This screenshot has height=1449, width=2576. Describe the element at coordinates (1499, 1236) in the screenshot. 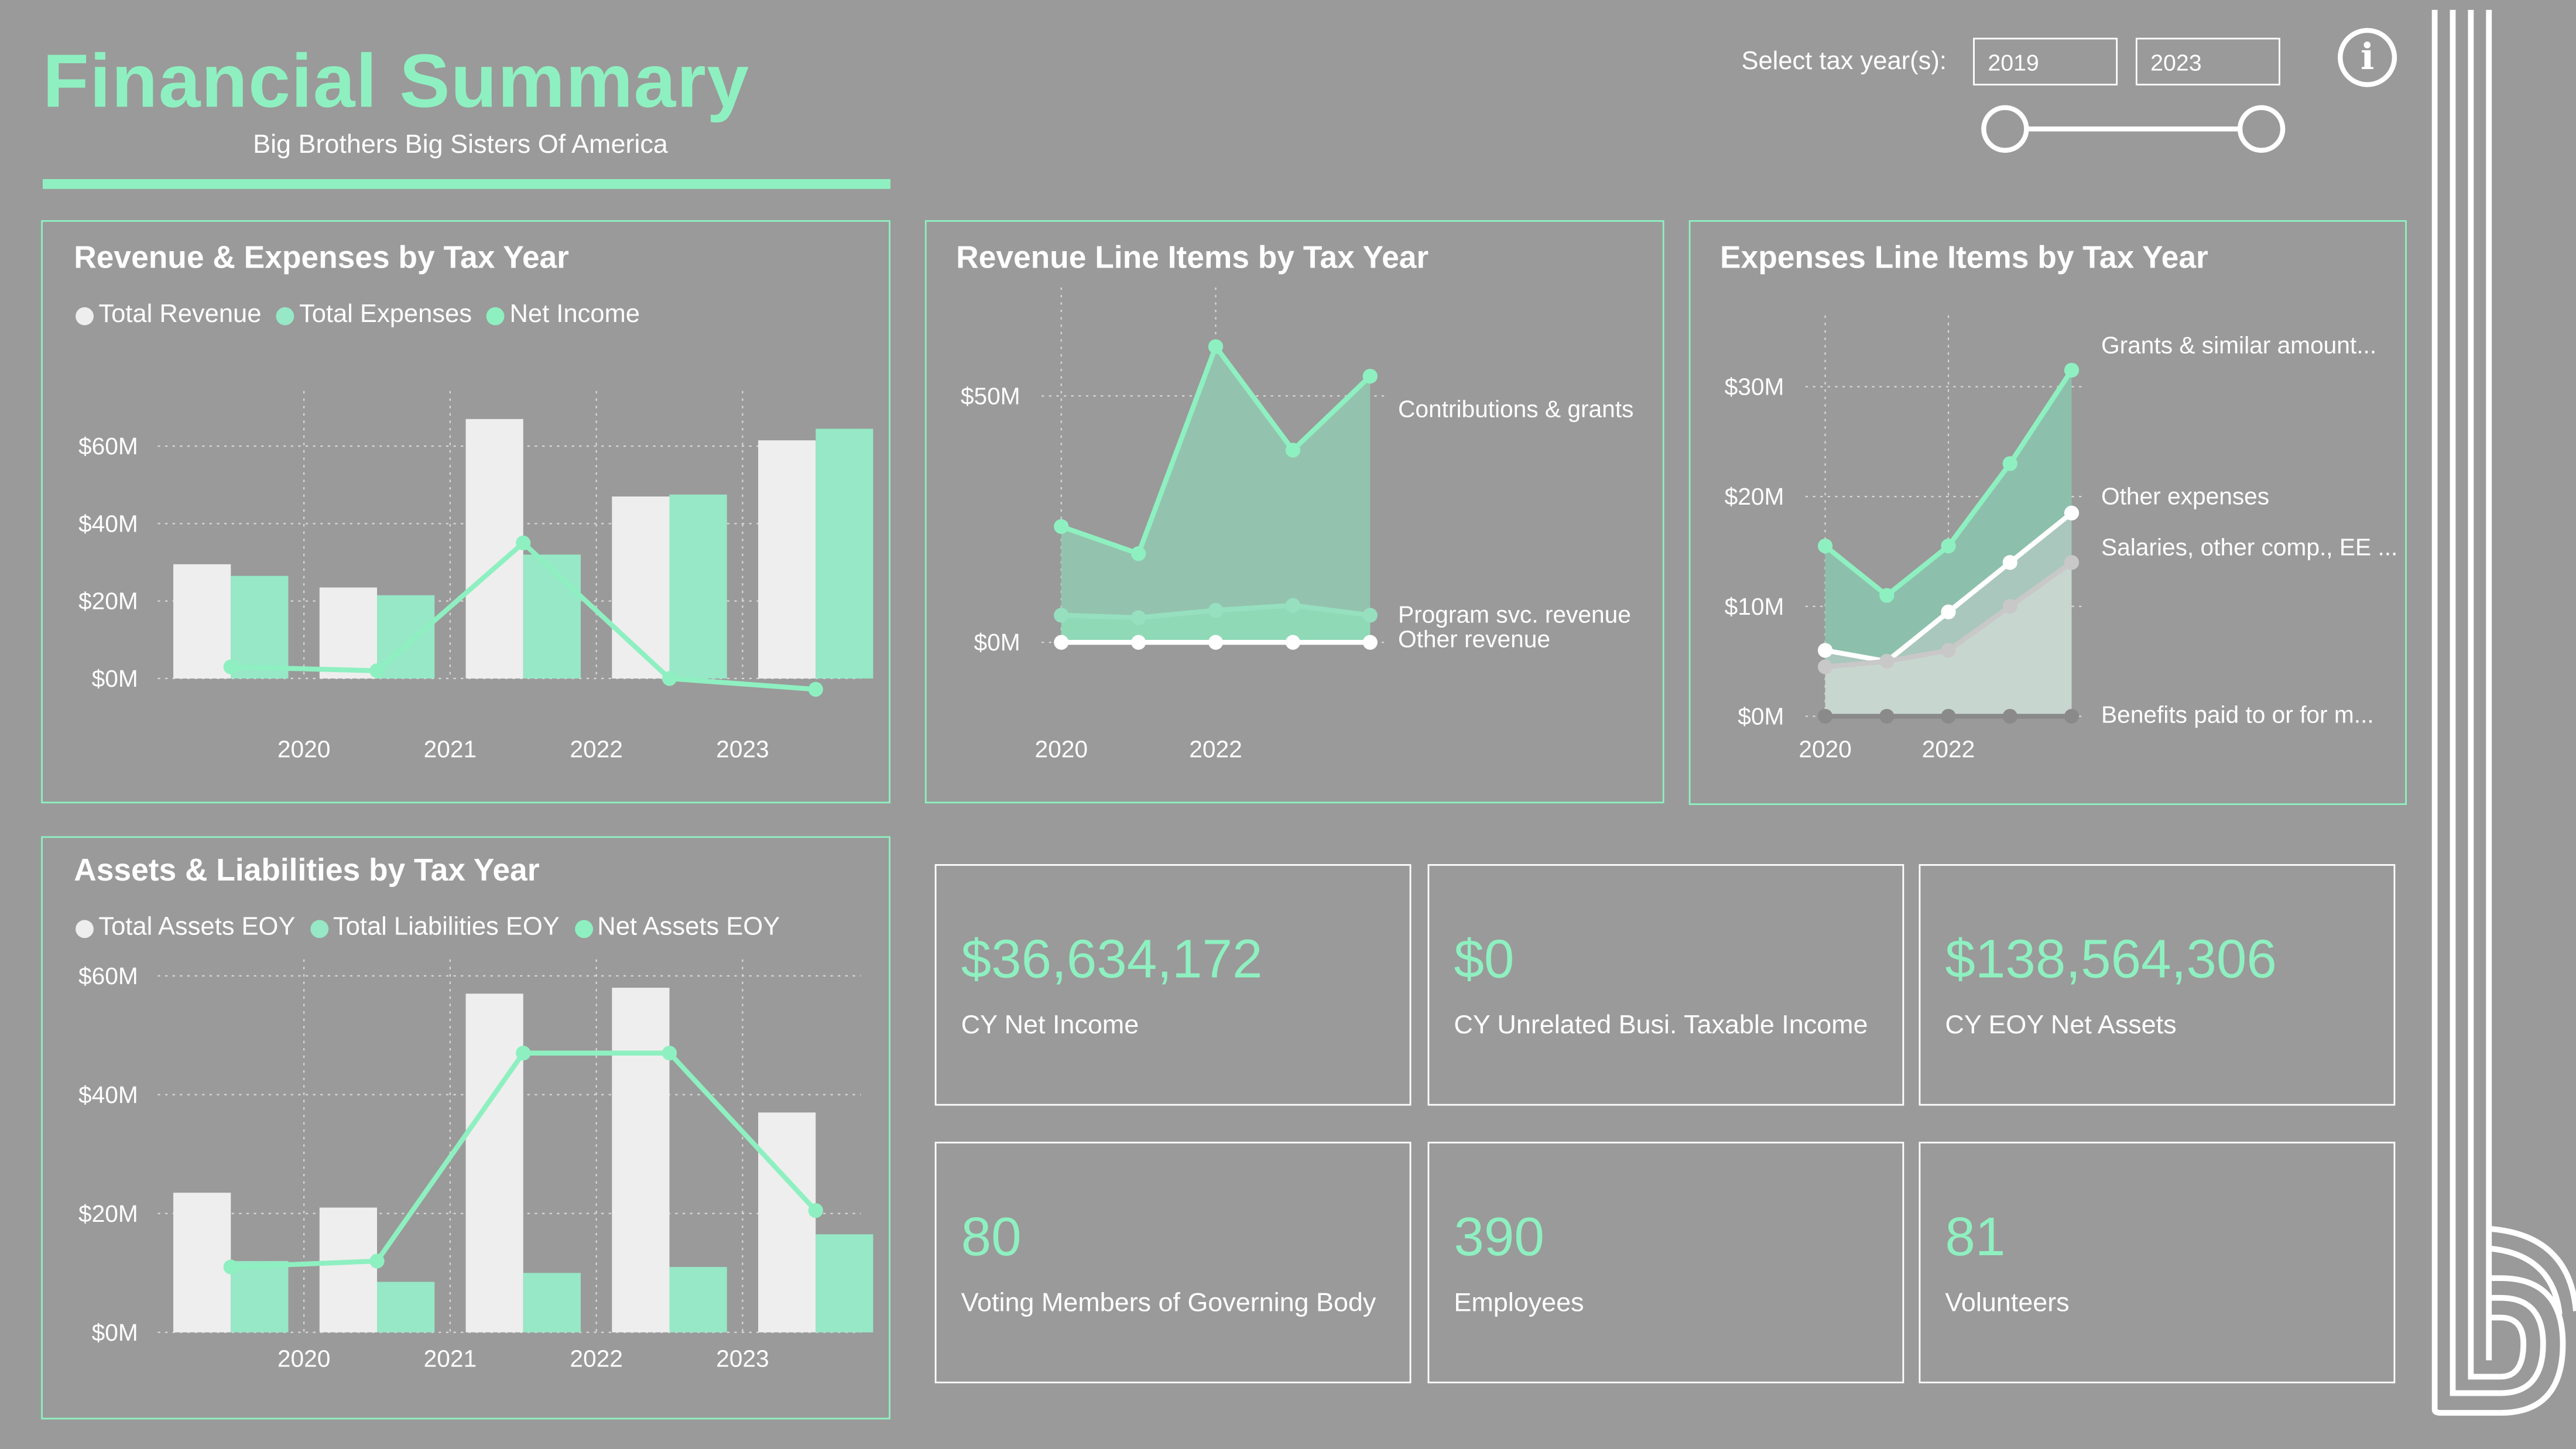

I see `kpi-value: 390` at that location.